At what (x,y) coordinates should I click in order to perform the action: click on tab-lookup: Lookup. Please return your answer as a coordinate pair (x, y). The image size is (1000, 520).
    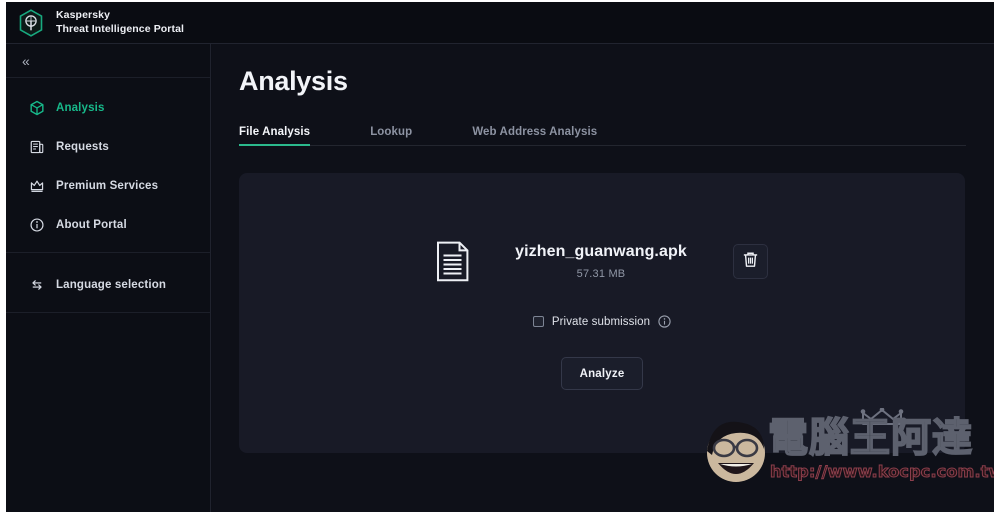
    Looking at the image, I should click on (391, 135).